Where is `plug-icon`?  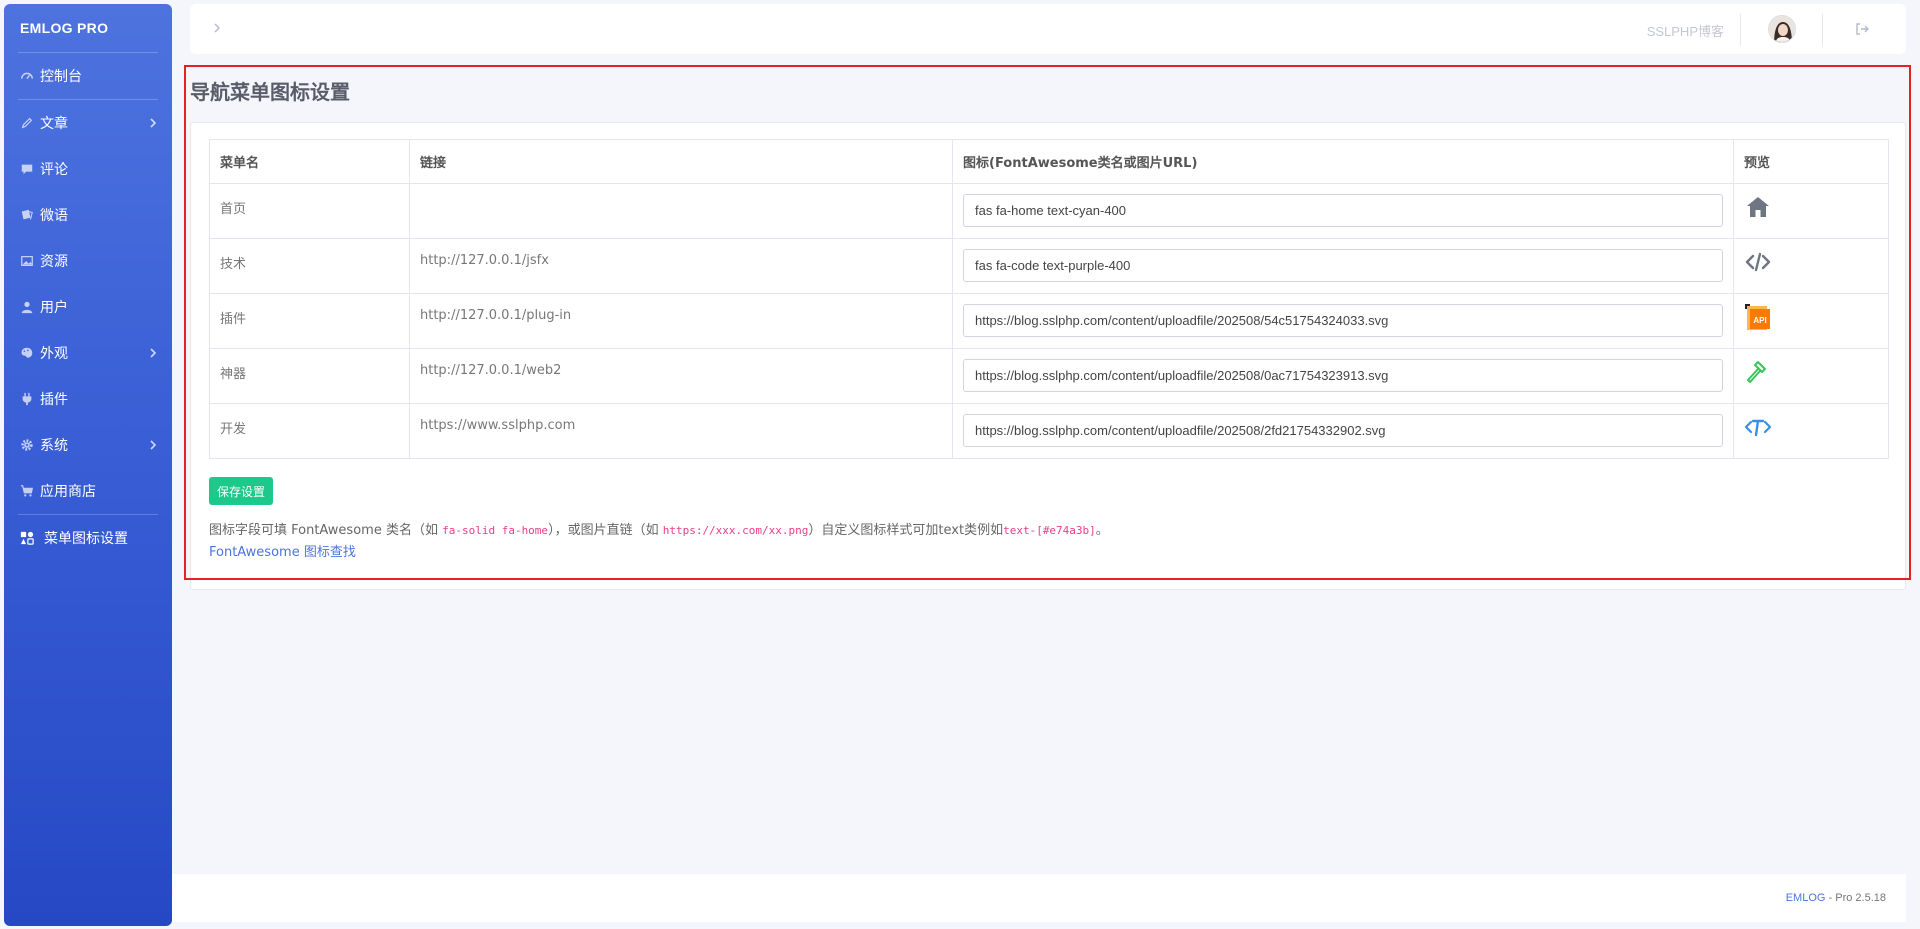 plug-icon is located at coordinates (27, 399).